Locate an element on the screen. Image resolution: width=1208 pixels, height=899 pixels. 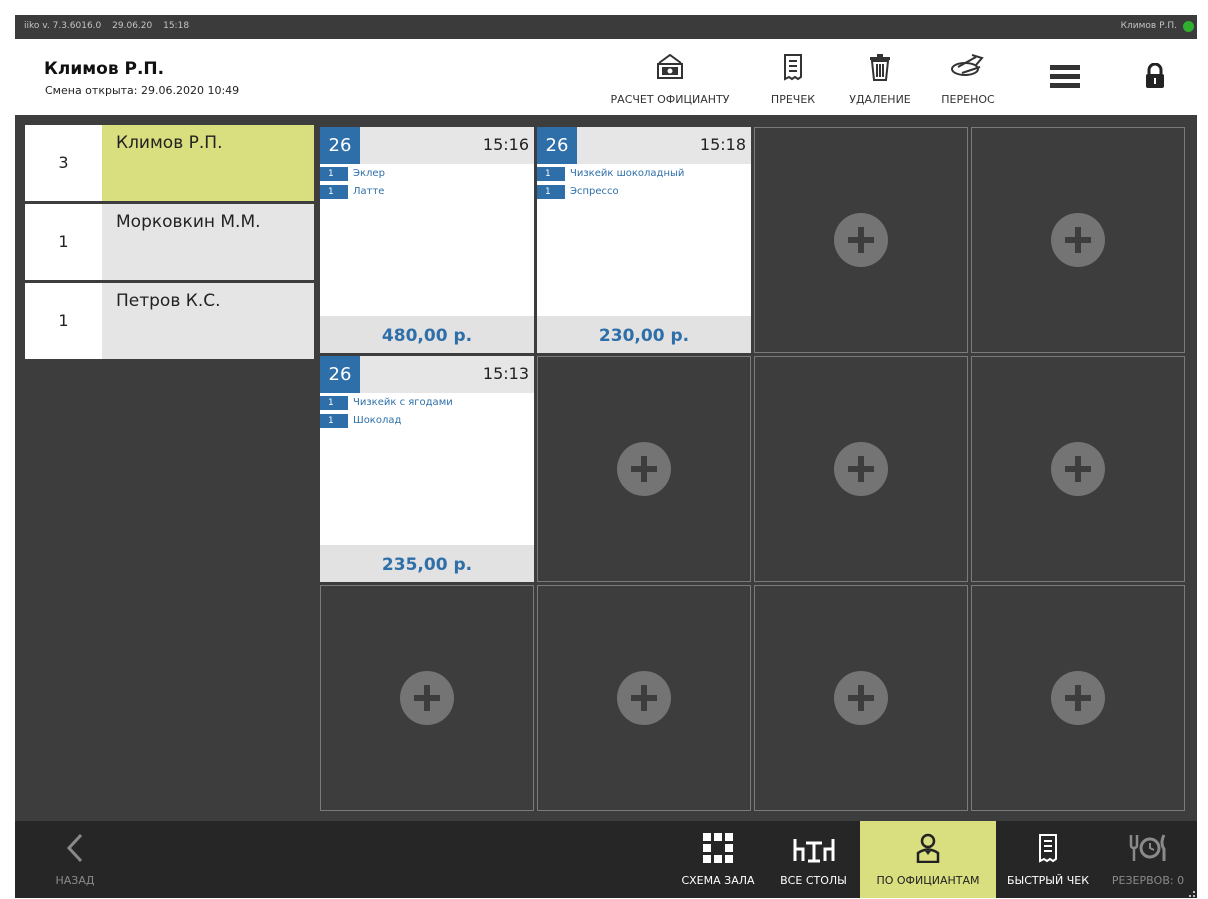
resize-grip-icon is located at coordinates (1190, 891).